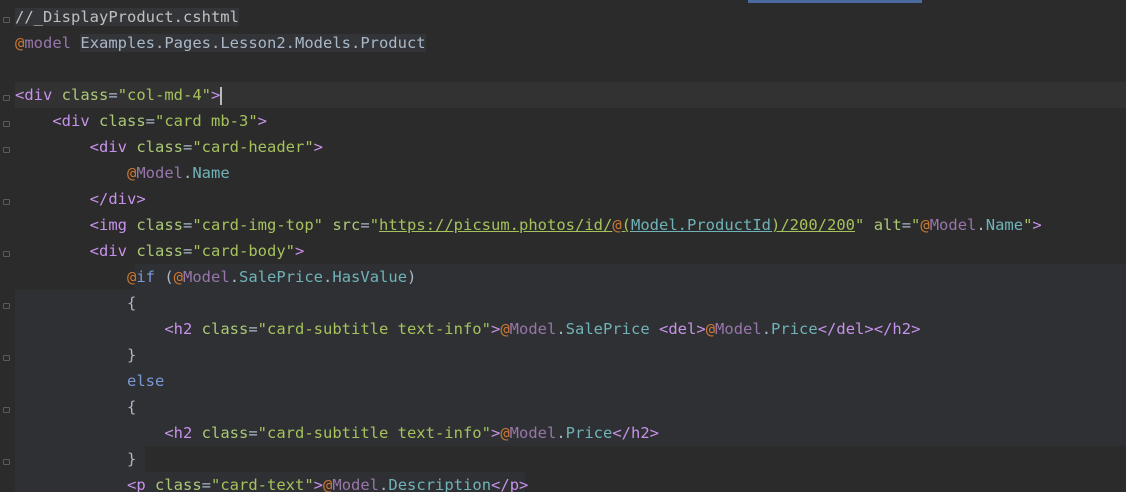 Image resolution: width=1126 pixels, height=492 pixels. What do you see at coordinates (221, 95) in the screenshot?
I see `text-caret` at bounding box center [221, 95].